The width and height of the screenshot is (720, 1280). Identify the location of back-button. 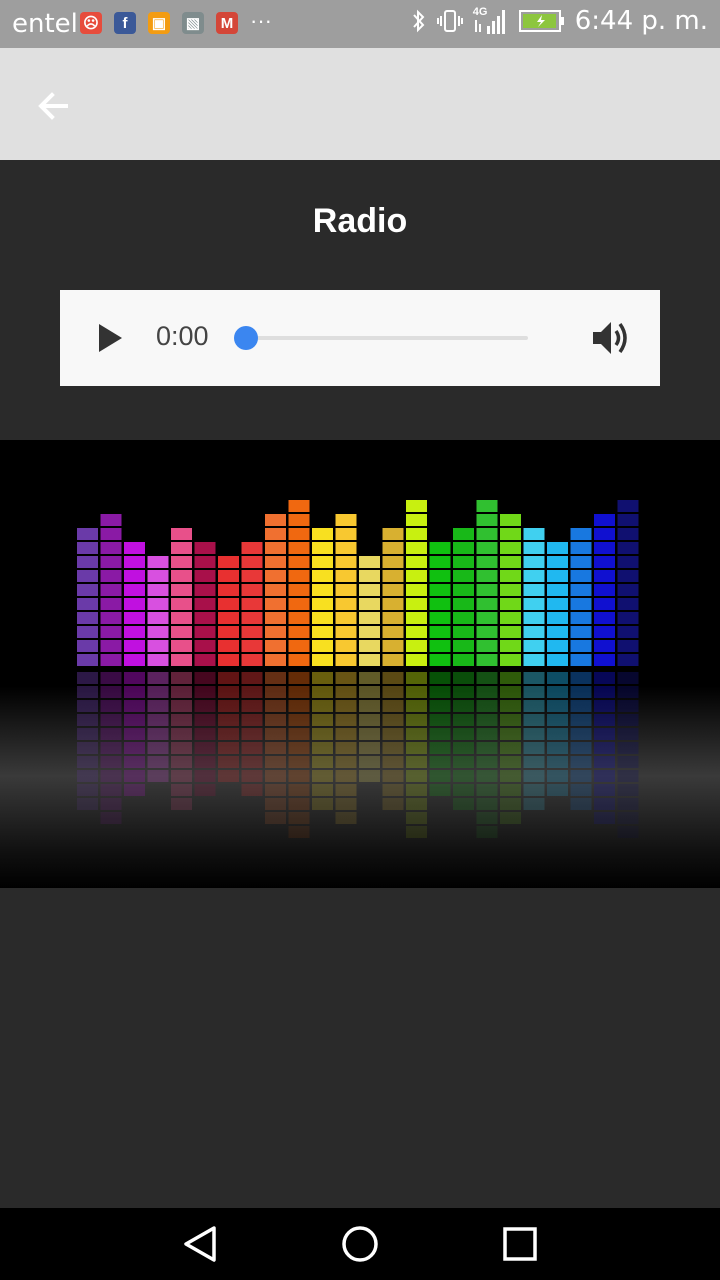
(54, 106).